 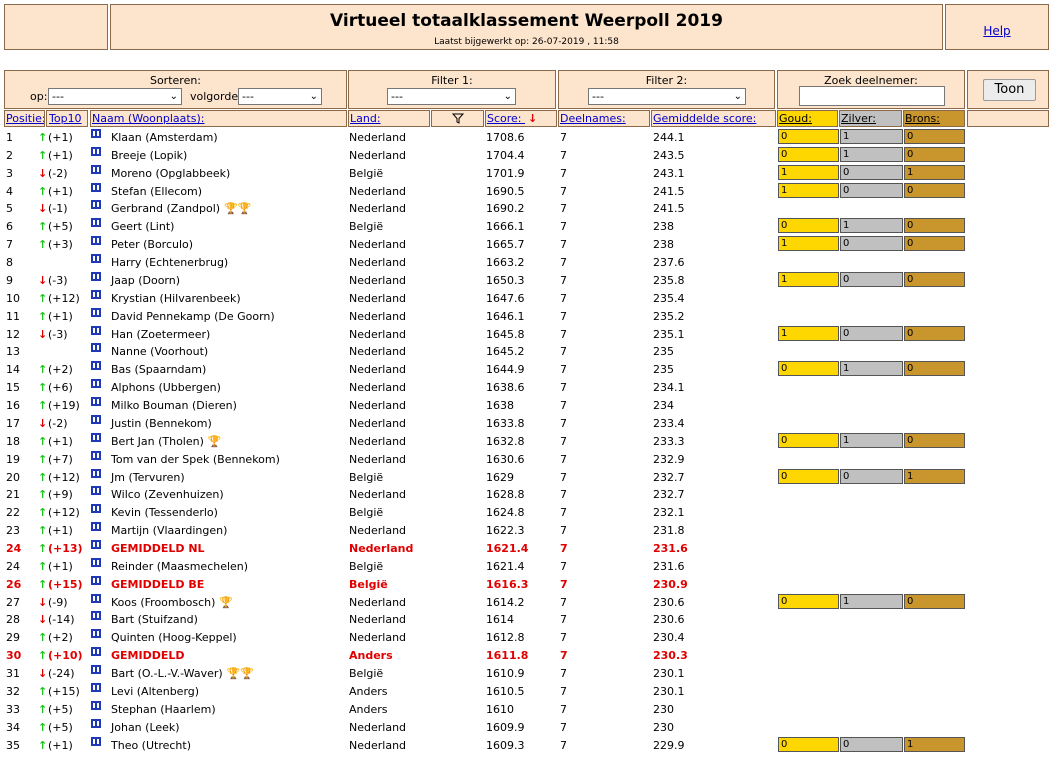 I want to click on filter2-select: --- ⌄, so click(x=667, y=96).